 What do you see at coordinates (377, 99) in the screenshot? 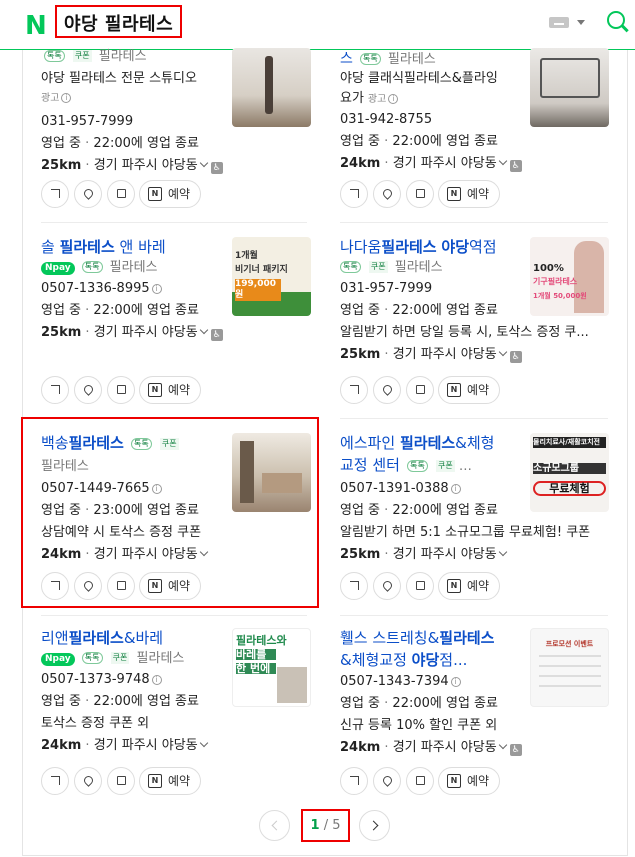
I see `ad-label: 광고` at bounding box center [377, 99].